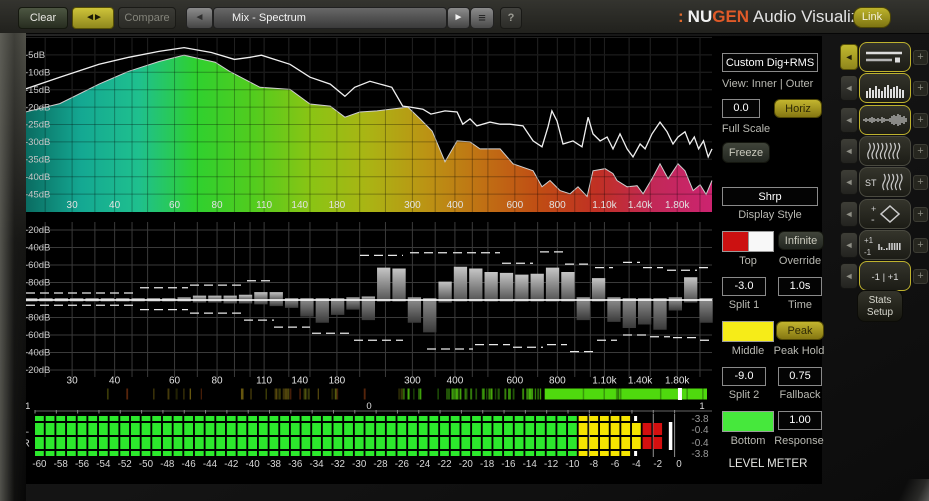  What do you see at coordinates (885, 244) in the screenshot?
I see `histogram-button: +1 -1` at bounding box center [885, 244].